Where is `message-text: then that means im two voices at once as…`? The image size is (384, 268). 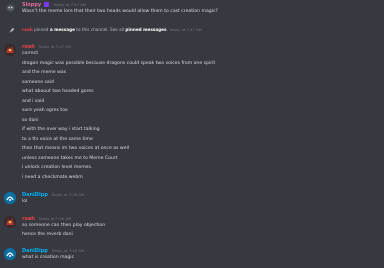 message-text: then that means im two voices at once as… is located at coordinates (76, 148).